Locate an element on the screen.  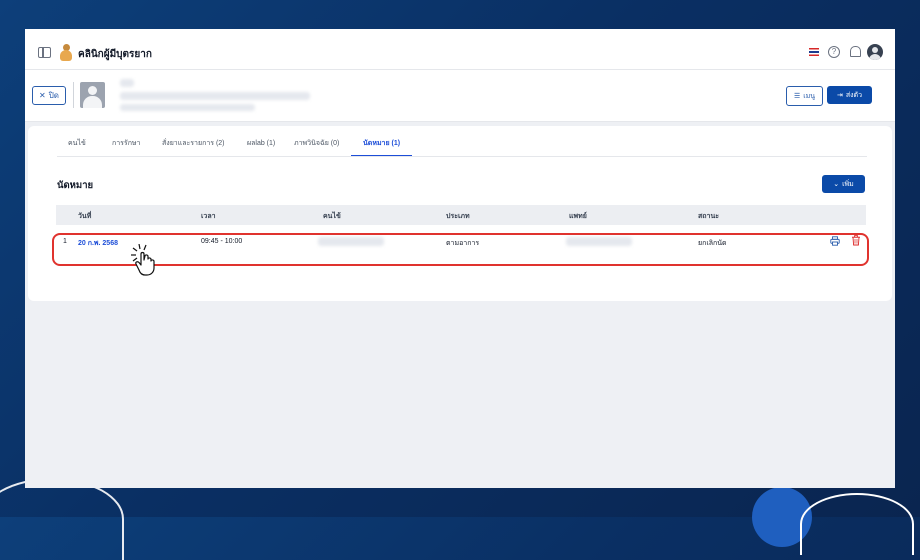
tab-treatment: การรักษา is located at coordinates (126, 144).